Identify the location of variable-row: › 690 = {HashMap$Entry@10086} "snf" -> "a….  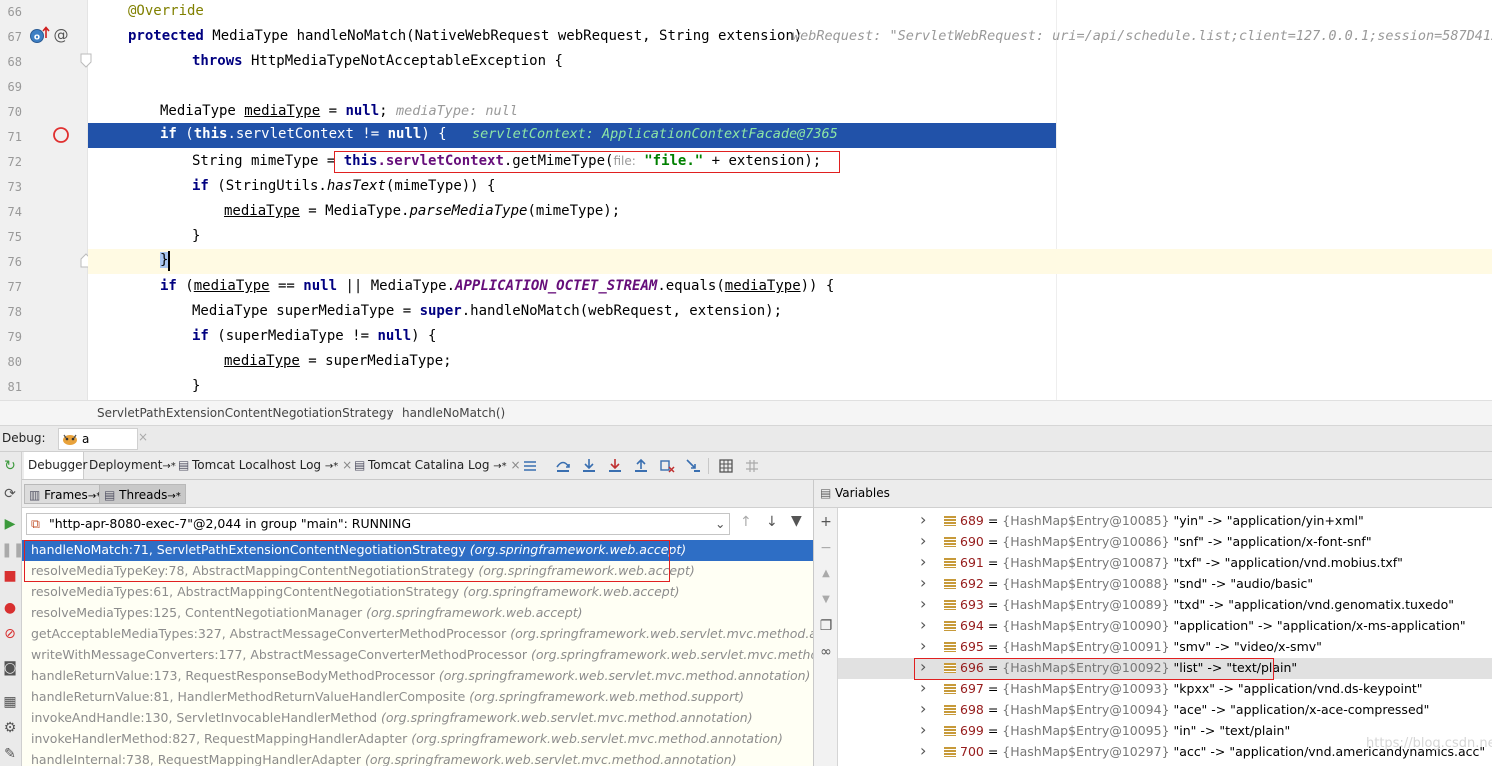
(1165, 542).